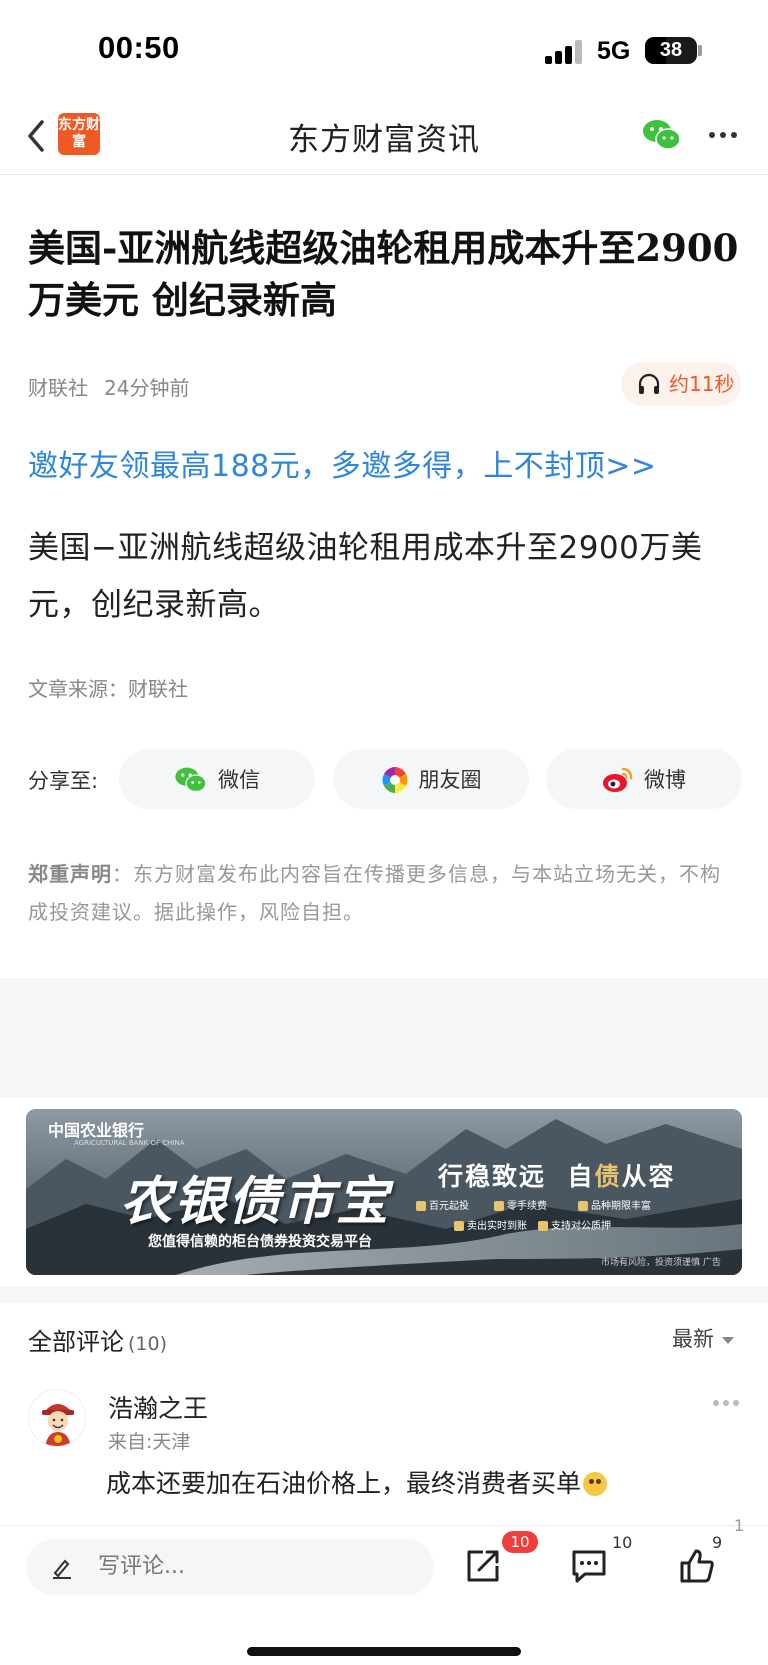  I want to click on status-time: 00:50, so click(139, 47).